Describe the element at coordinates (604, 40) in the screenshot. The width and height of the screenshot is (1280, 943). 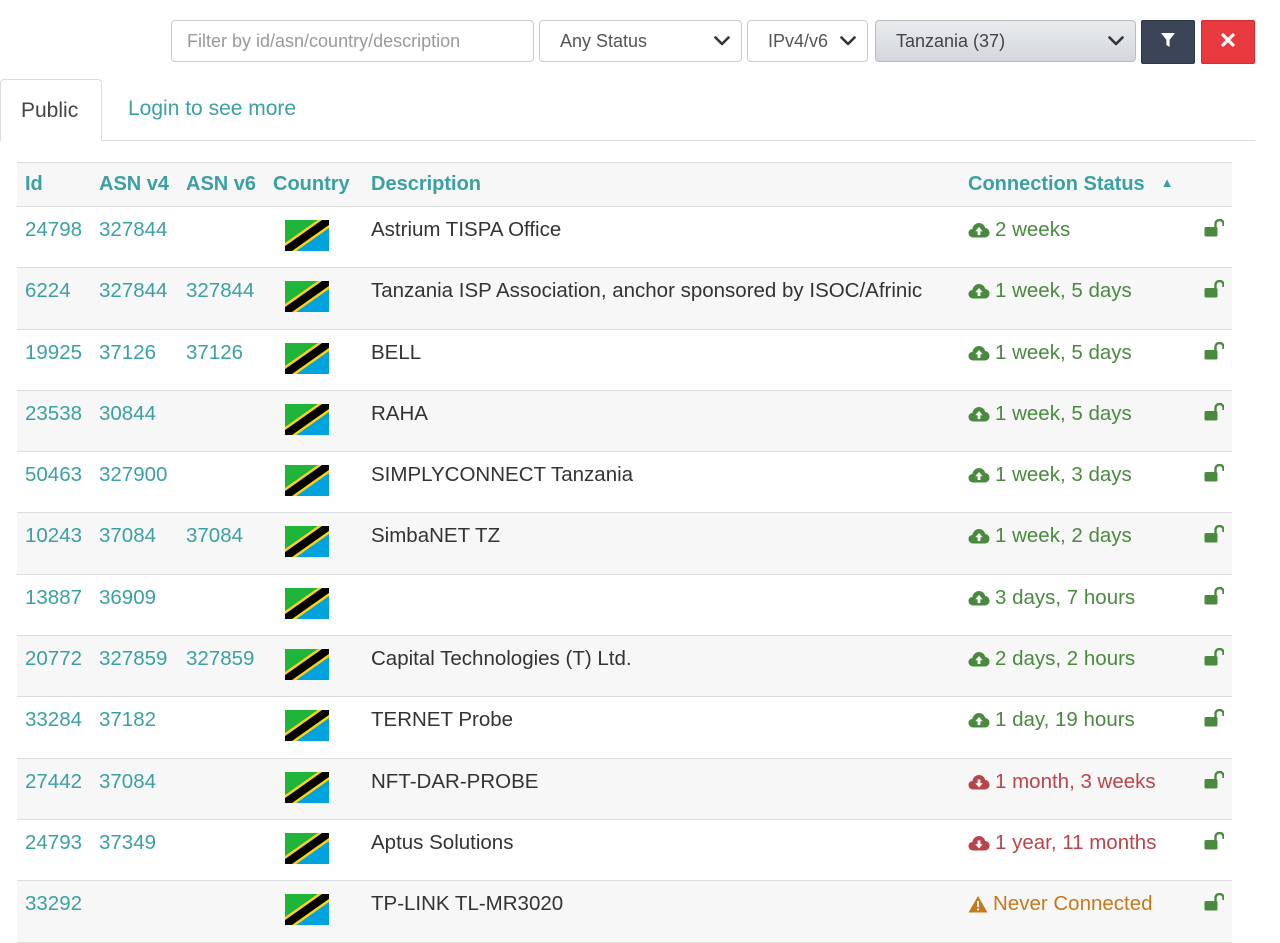
I see `status-select-value: Any Status` at that location.